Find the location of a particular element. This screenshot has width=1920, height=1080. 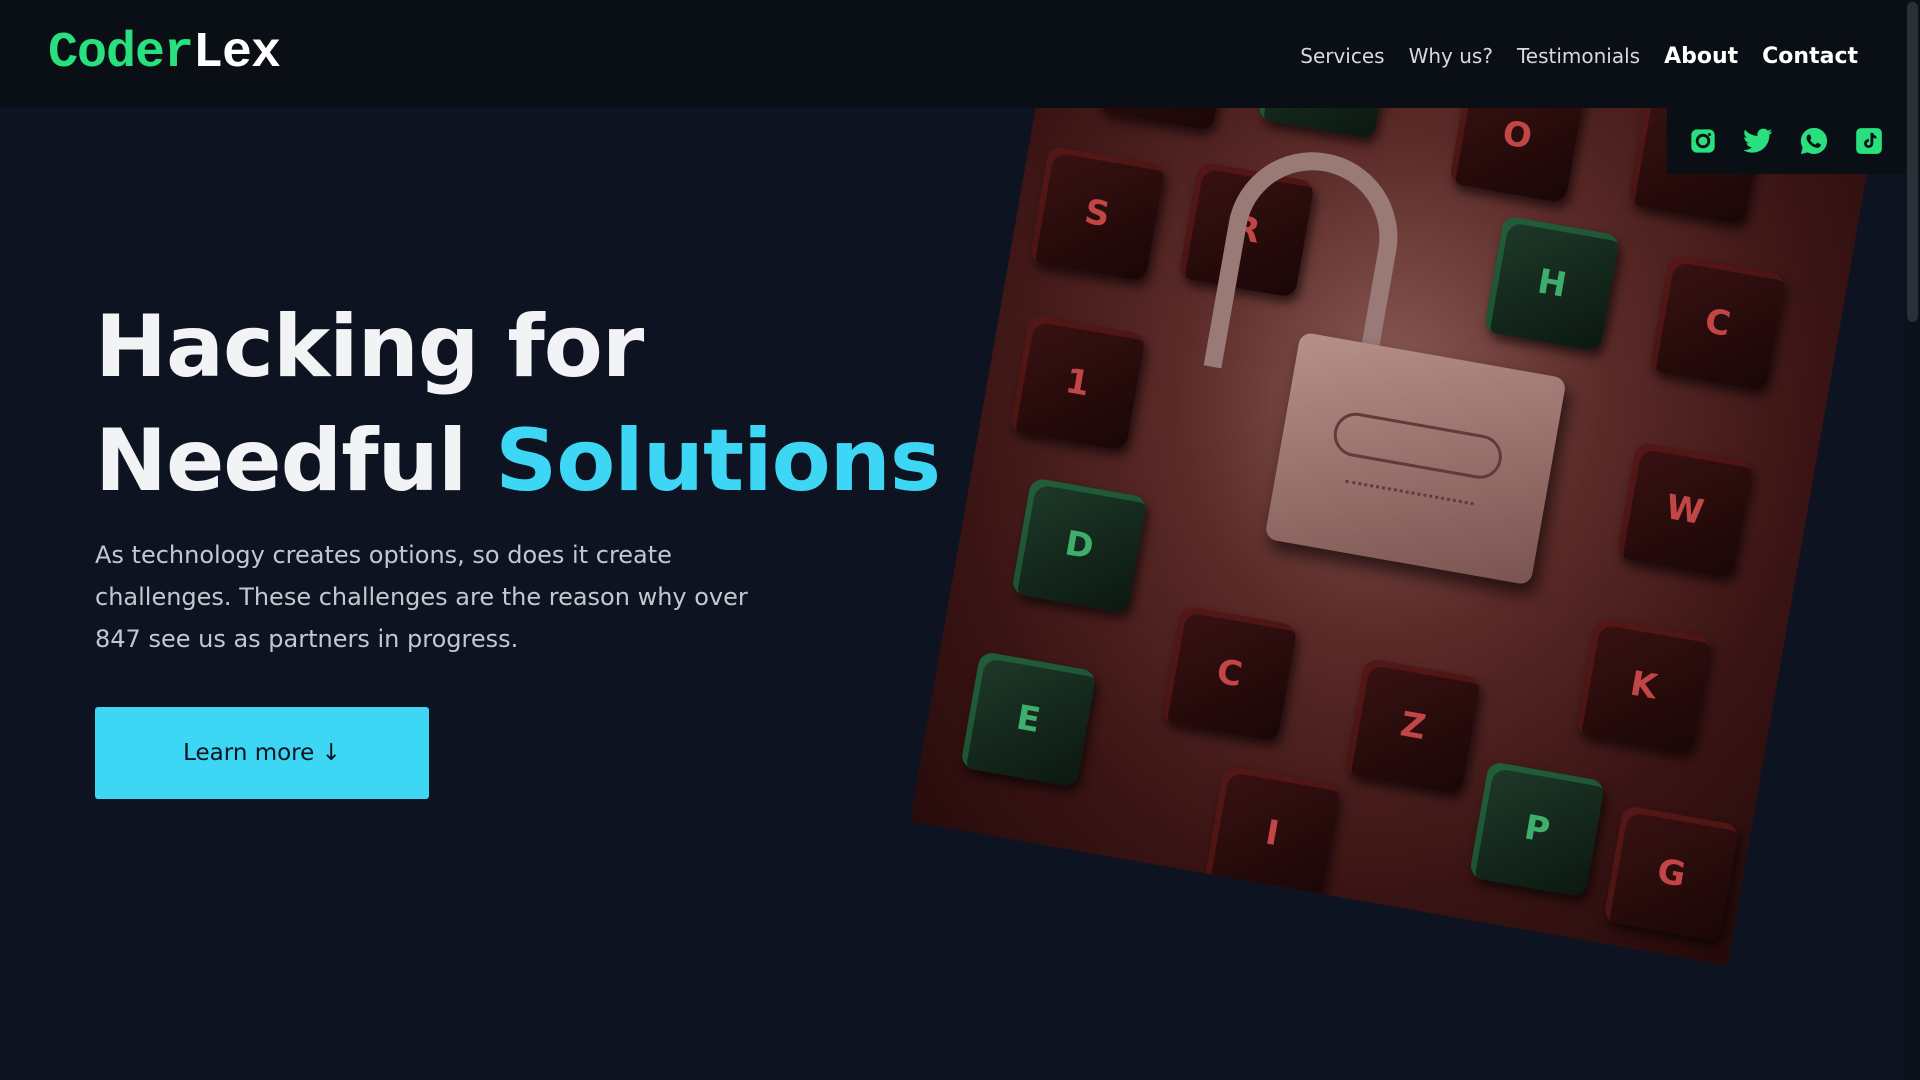

keycap-image: P is located at coordinates (1537, 829).